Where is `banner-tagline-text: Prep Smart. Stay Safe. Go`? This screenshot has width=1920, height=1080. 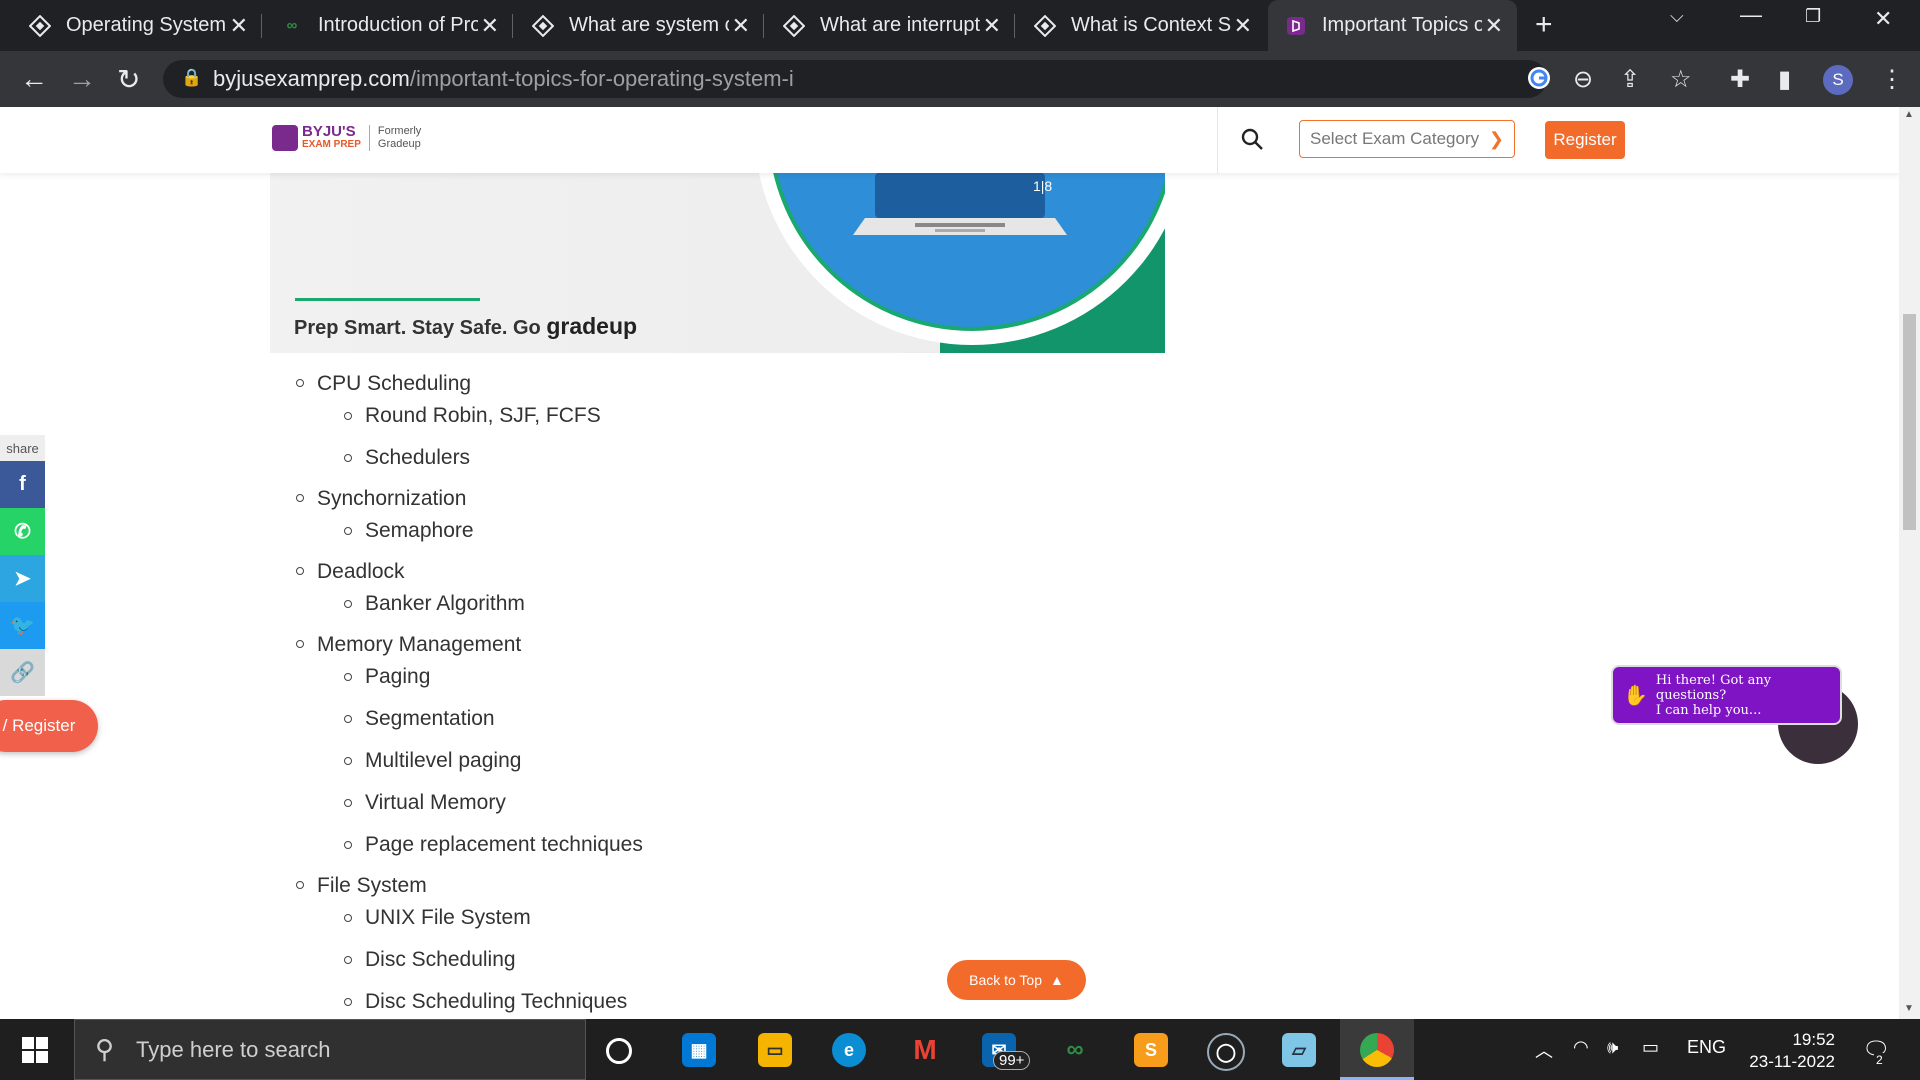
banner-tagline-text: Prep Smart. Stay Safe. Go is located at coordinates (420, 328).